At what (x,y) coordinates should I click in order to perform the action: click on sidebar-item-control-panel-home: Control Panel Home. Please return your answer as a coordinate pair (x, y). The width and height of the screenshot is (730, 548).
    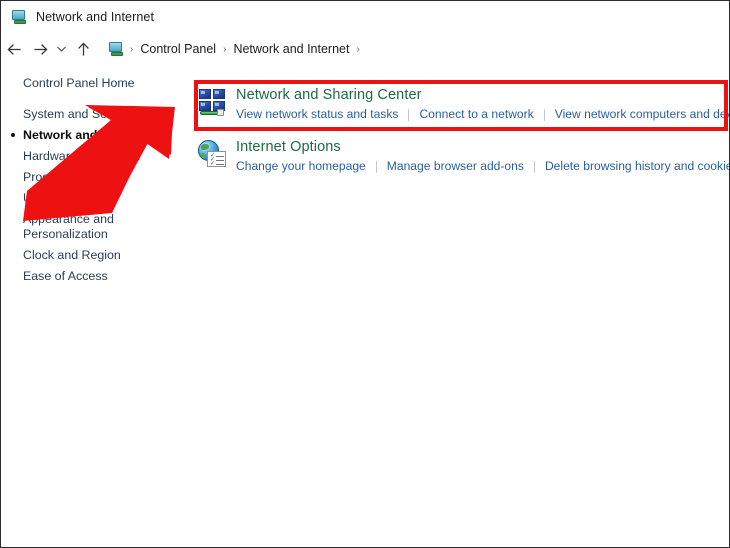
    Looking at the image, I should click on (107, 83).